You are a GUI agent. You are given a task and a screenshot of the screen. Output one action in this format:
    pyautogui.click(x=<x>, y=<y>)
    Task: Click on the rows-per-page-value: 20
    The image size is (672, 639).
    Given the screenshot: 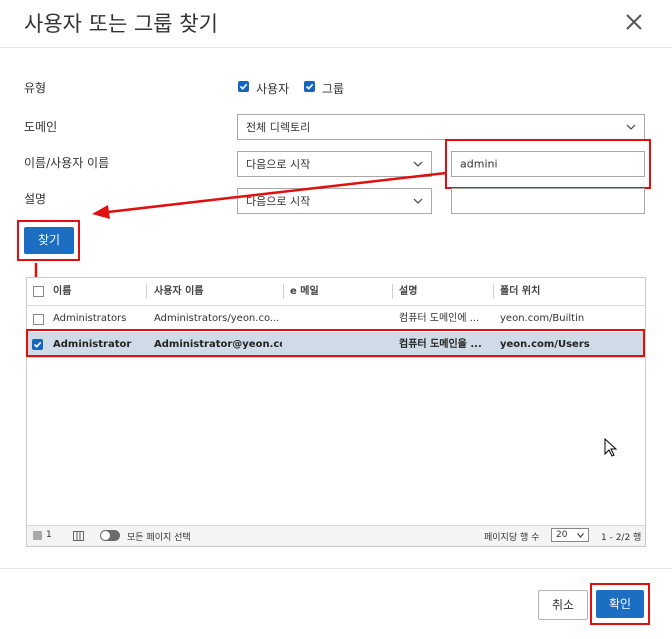 What is the action you would take?
    pyautogui.click(x=562, y=535)
    